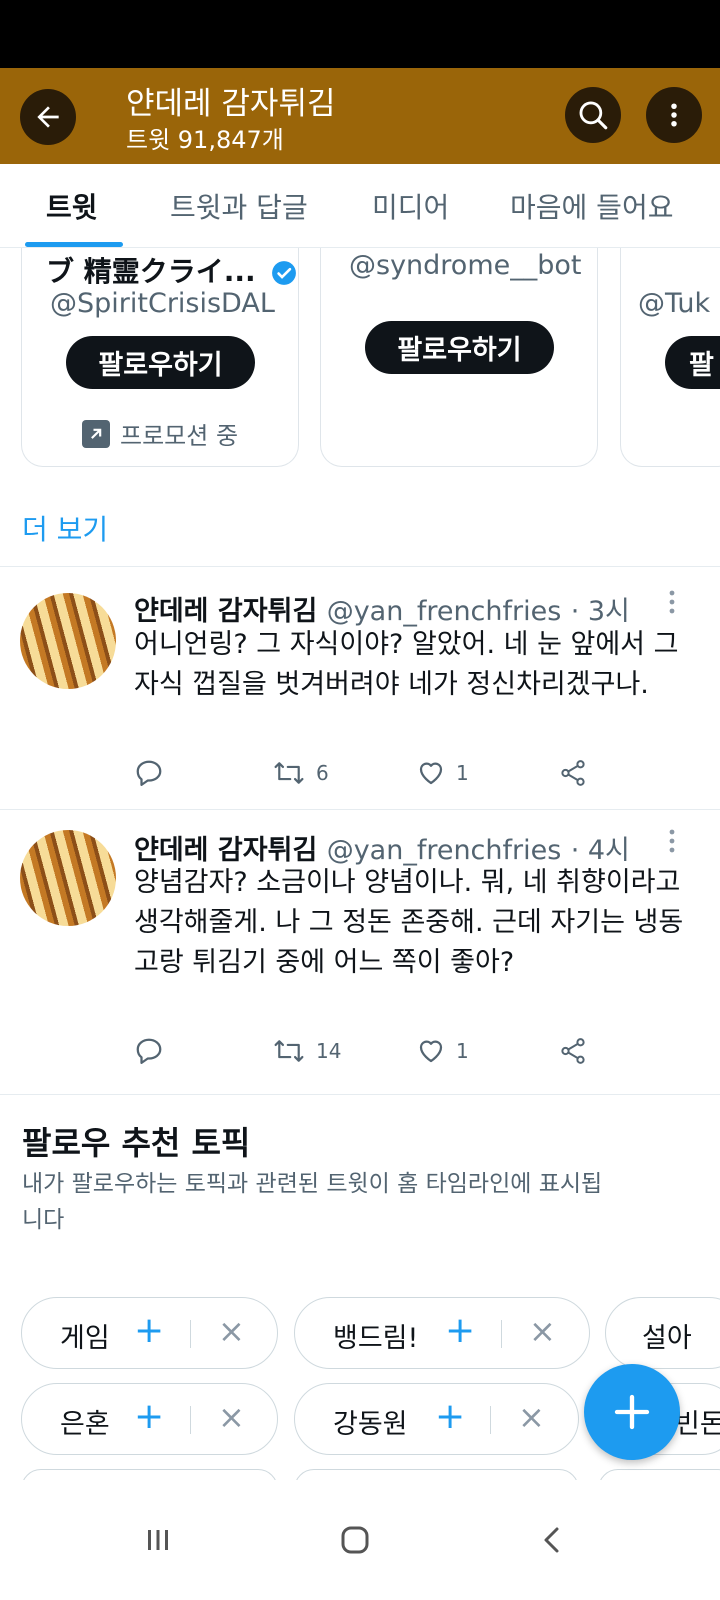 This screenshot has width=720, height=1600. I want to click on plus-icon, so click(632, 1412).